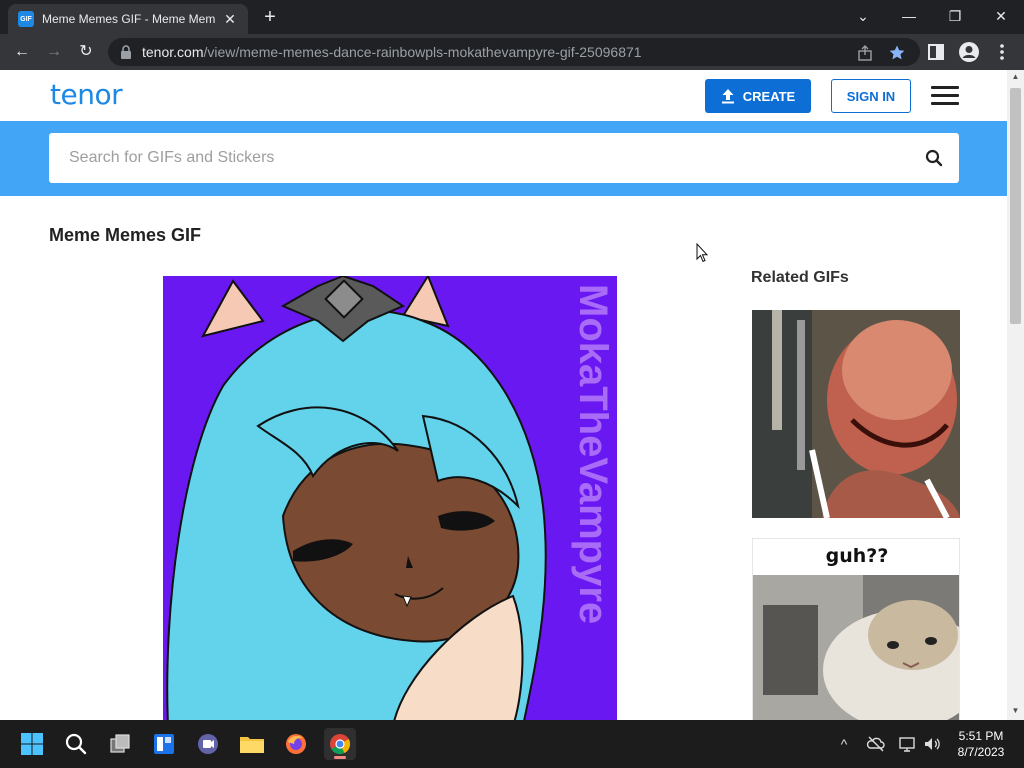 The image size is (1024, 768). I want to click on bald-man-grin-thumbnail, so click(856, 414).